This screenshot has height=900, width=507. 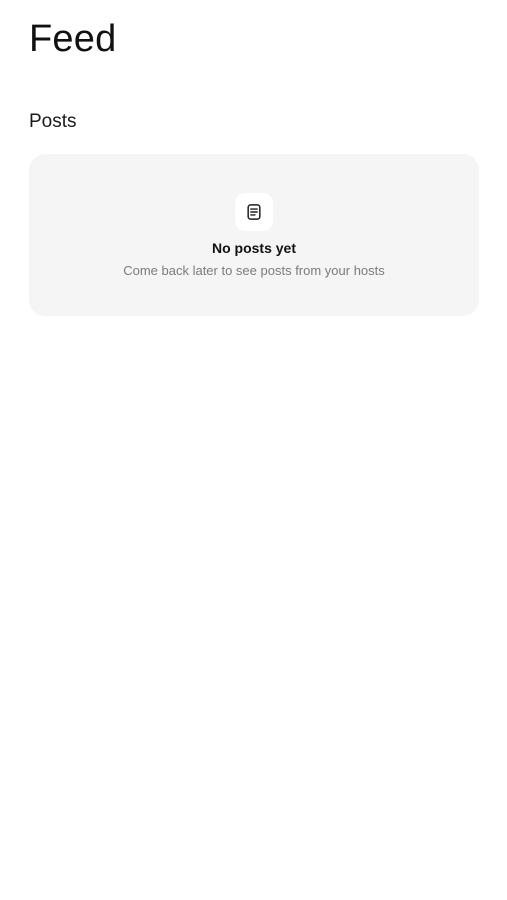 I want to click on empty-state-title: No posts yet, so click(x=253, y=248).